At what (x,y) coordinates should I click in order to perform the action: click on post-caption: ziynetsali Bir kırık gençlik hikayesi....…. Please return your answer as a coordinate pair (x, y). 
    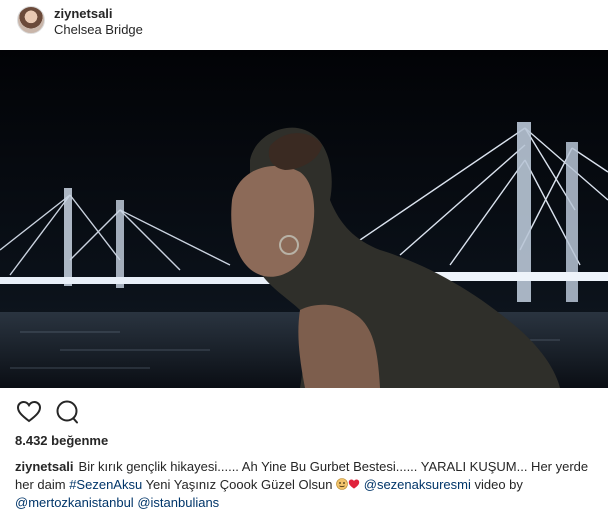
    Looking at the image, I should click on (307, 485).